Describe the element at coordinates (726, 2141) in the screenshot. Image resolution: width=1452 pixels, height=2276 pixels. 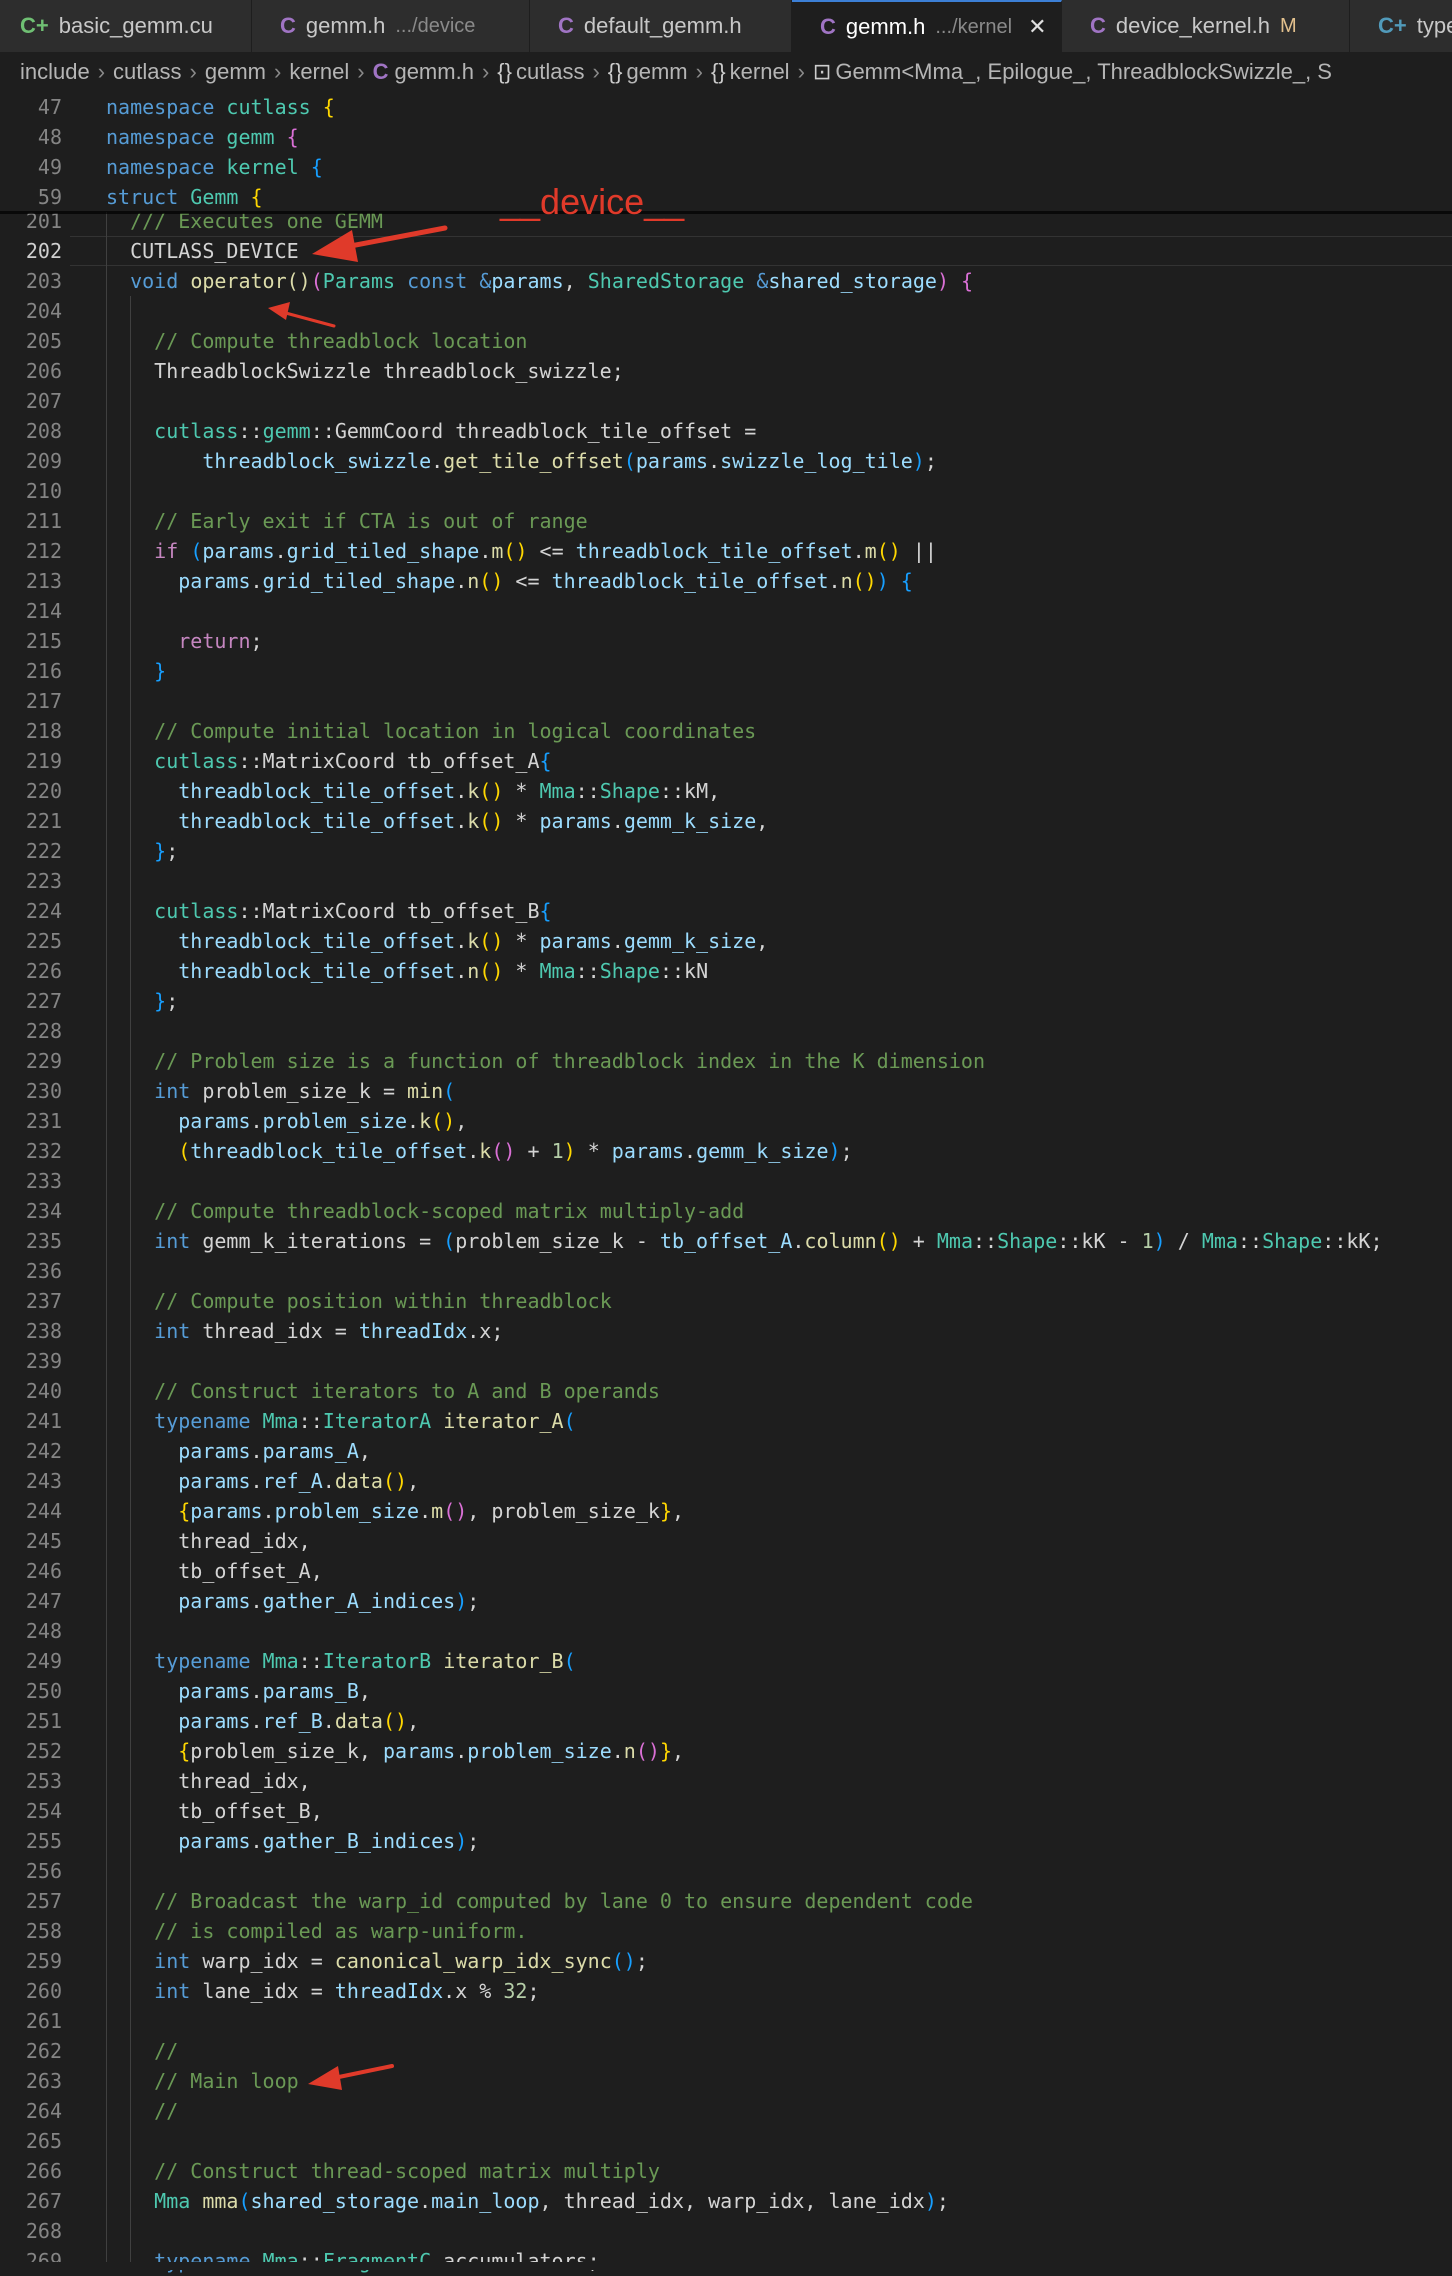
I see `code-line: 265` at that location.